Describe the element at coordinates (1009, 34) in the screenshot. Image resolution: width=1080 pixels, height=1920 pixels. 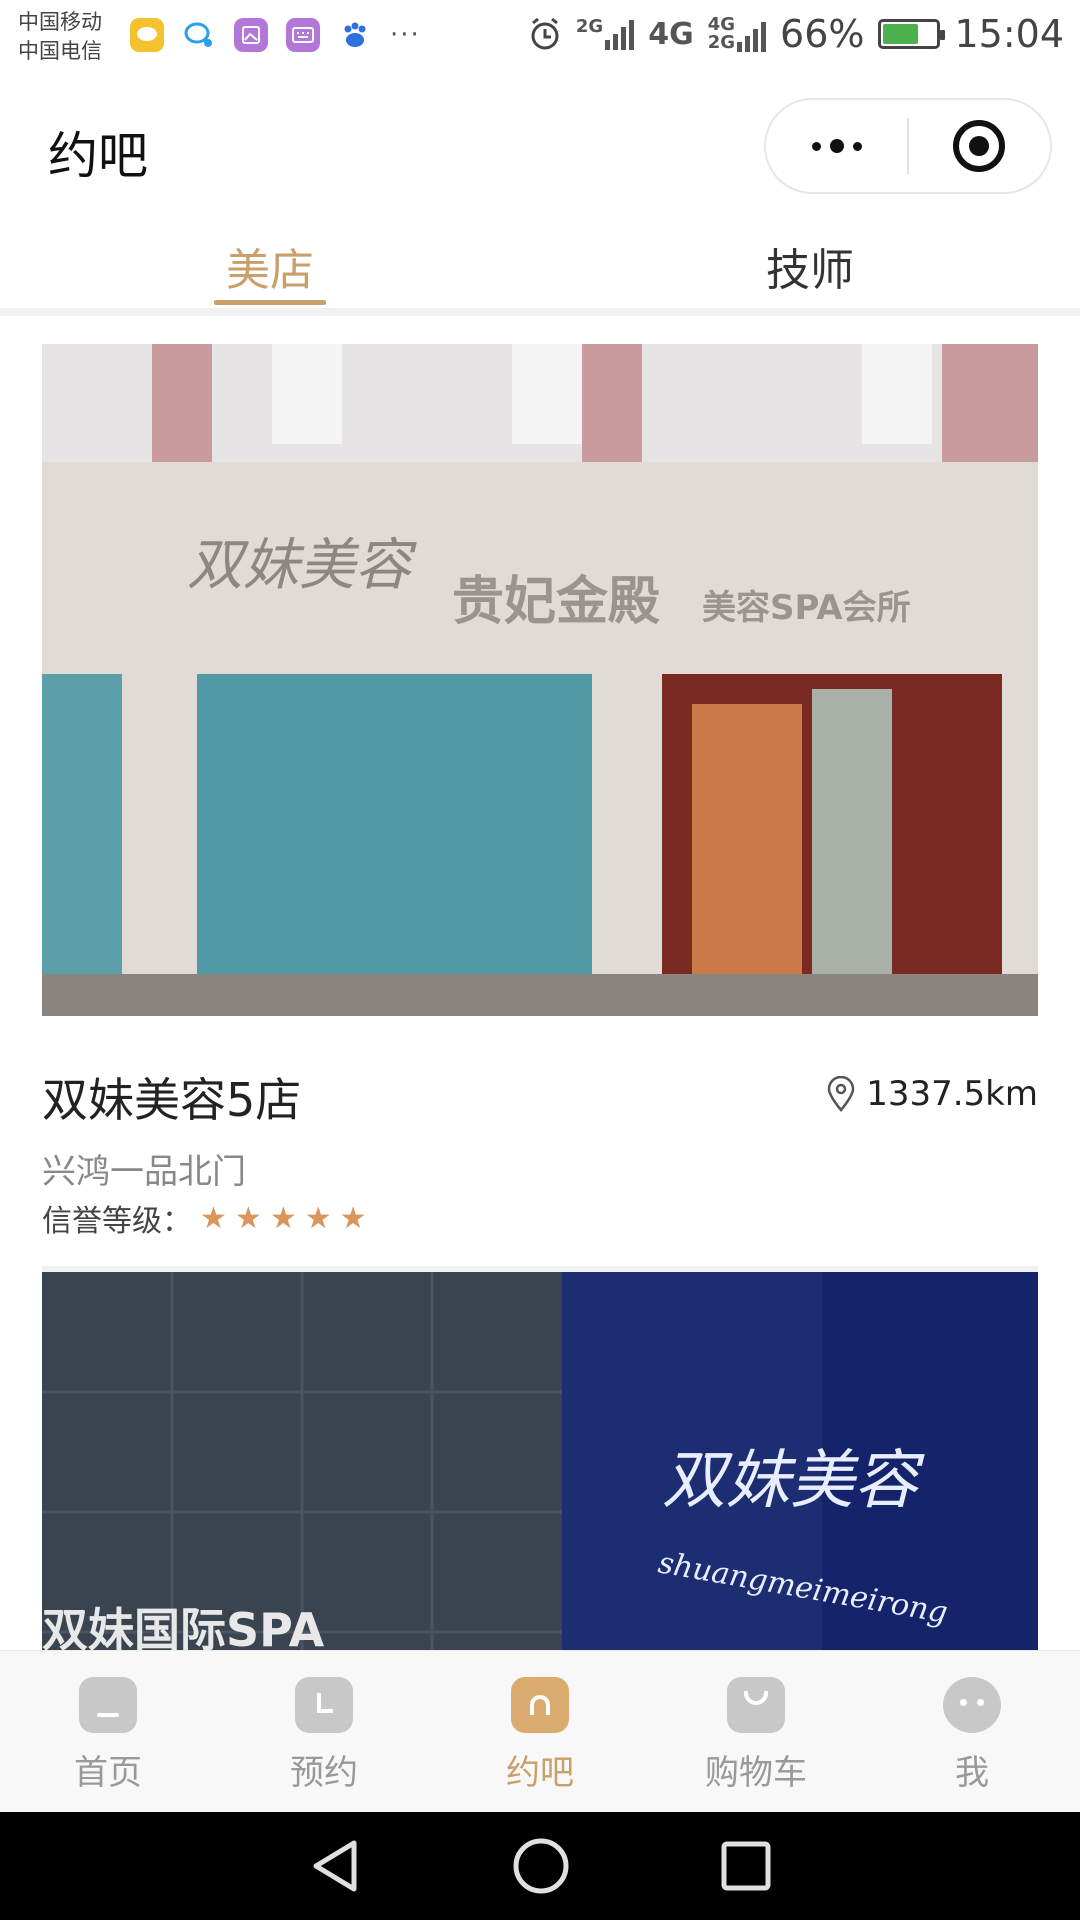
I see `clock: 15:04` at that location.